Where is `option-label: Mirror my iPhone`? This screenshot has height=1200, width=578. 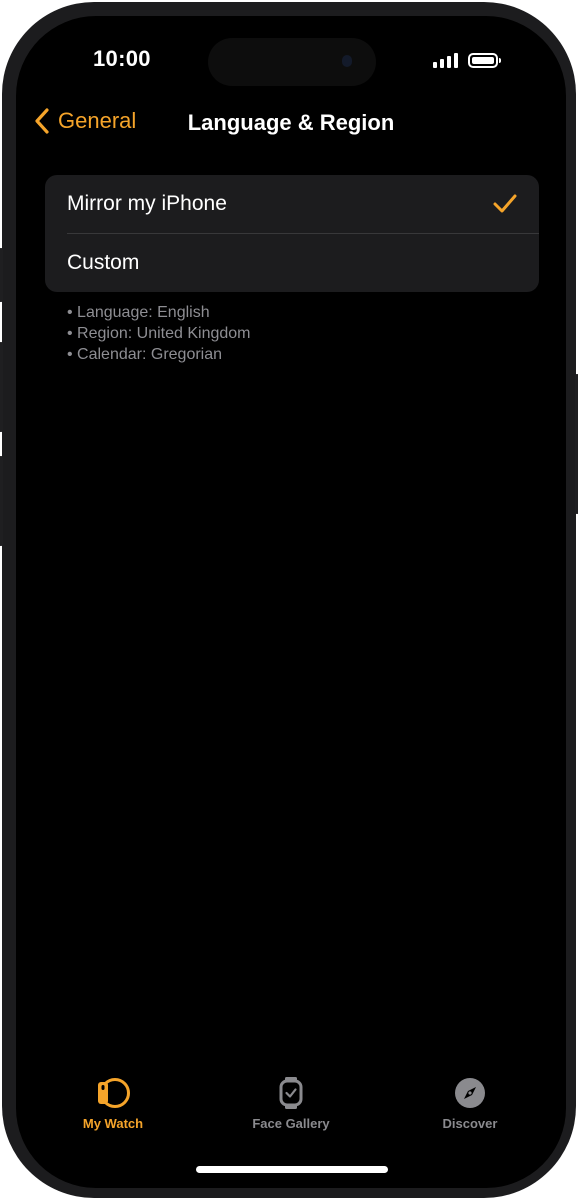
option-label: Mirror my iPhone is located at coordinates (147, 203).